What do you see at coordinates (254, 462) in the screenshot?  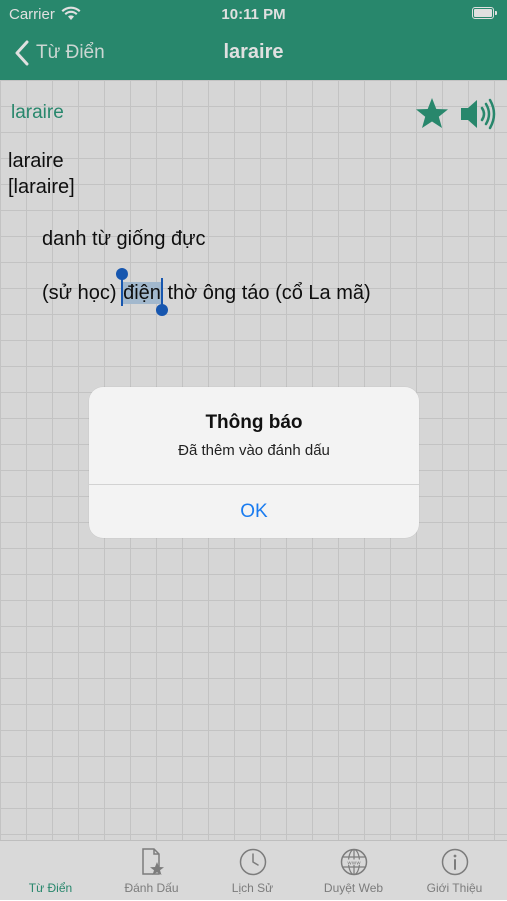 I see `alert-dialog: Thông báo Đã thêm vào đánh dấu OK` at bounding box center [254, 462].